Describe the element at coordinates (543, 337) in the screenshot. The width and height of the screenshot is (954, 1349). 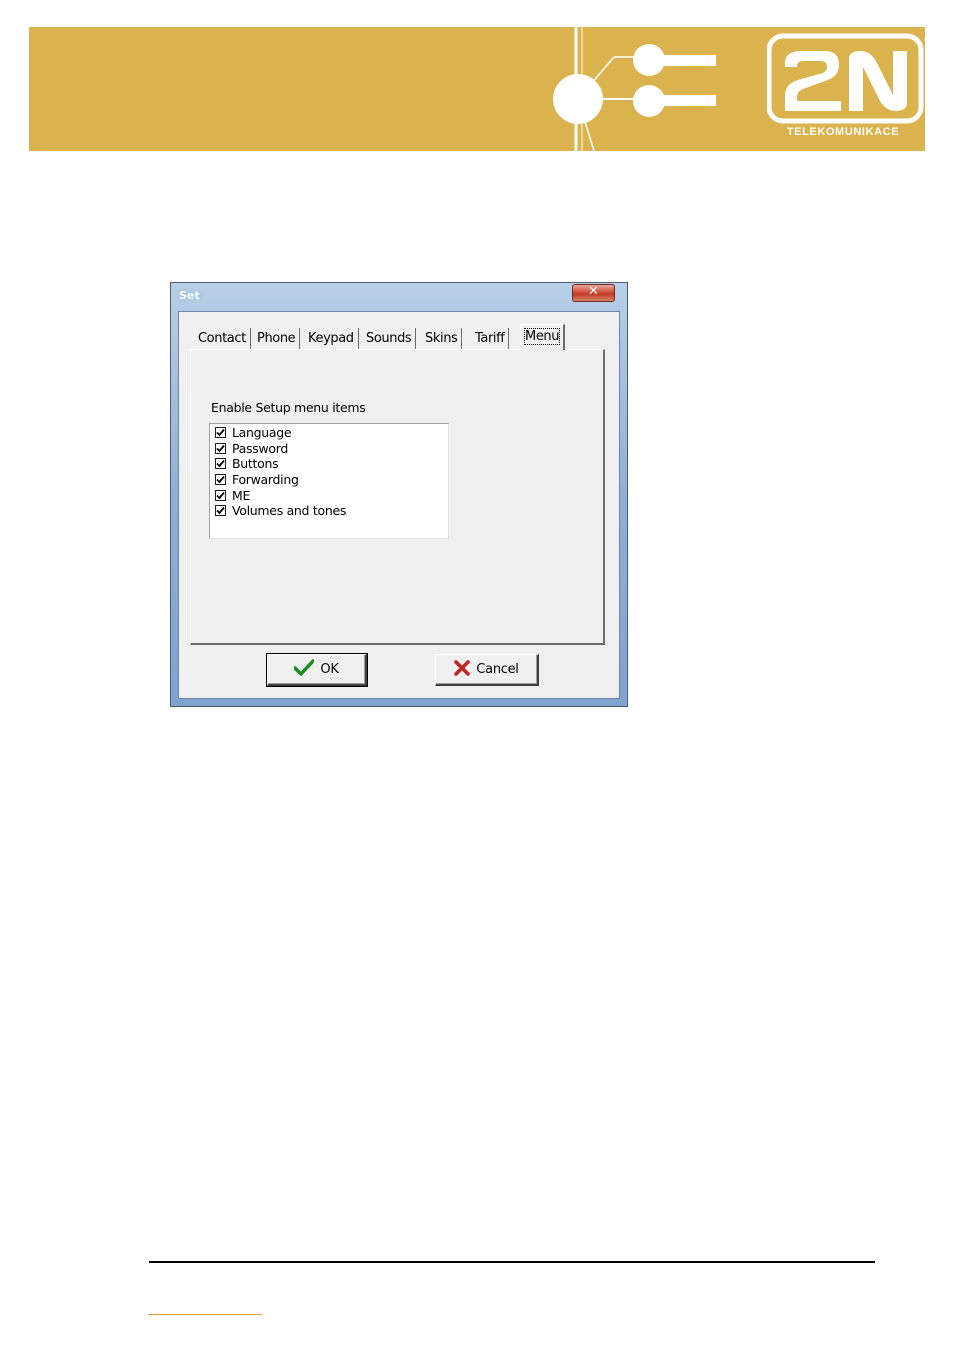
I see `tab-menu: Menu` at that location.